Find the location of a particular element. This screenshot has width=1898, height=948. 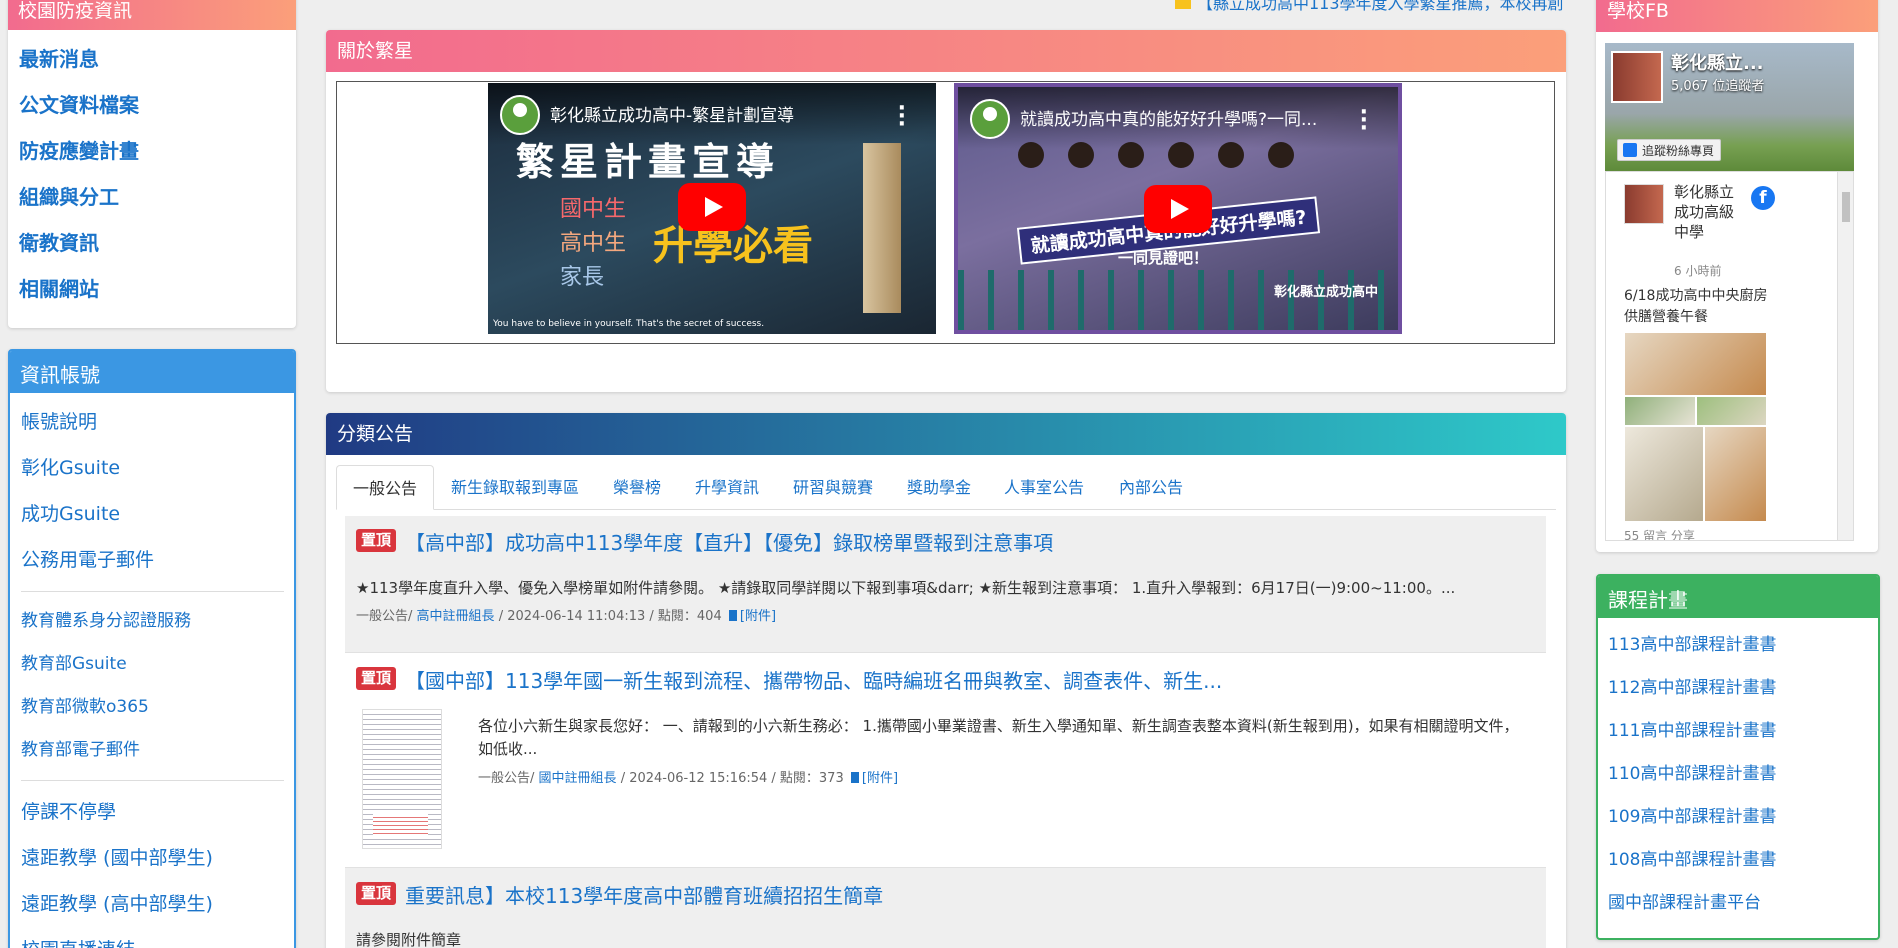

account-link-remote-junior: 遠距教學 (國中部學生) is located at coordinates (152, 858).